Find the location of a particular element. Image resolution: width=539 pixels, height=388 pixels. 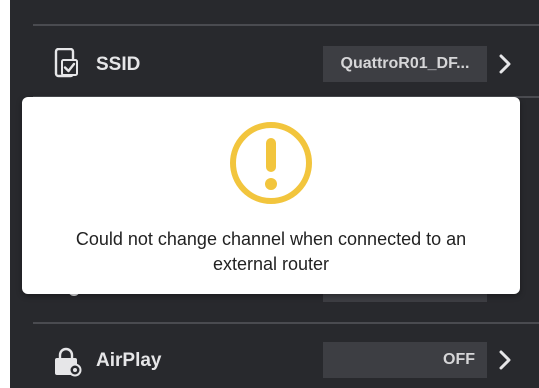

airplay-lock-icon is located at coordinates (68, 362).